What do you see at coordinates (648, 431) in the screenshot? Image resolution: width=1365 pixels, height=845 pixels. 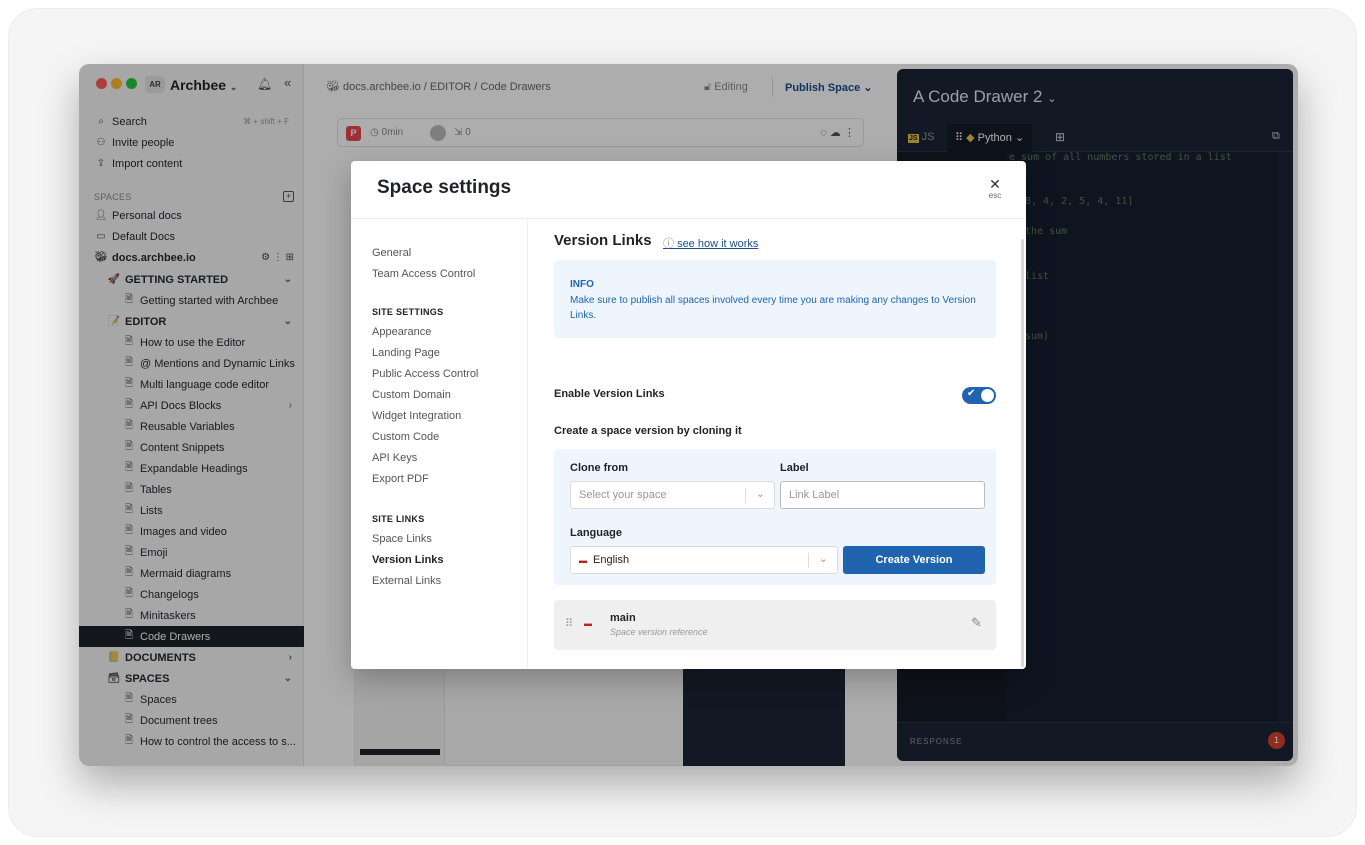 I see `create-version-label: Create a space version by cloning it` at bounding box center [648, 431].